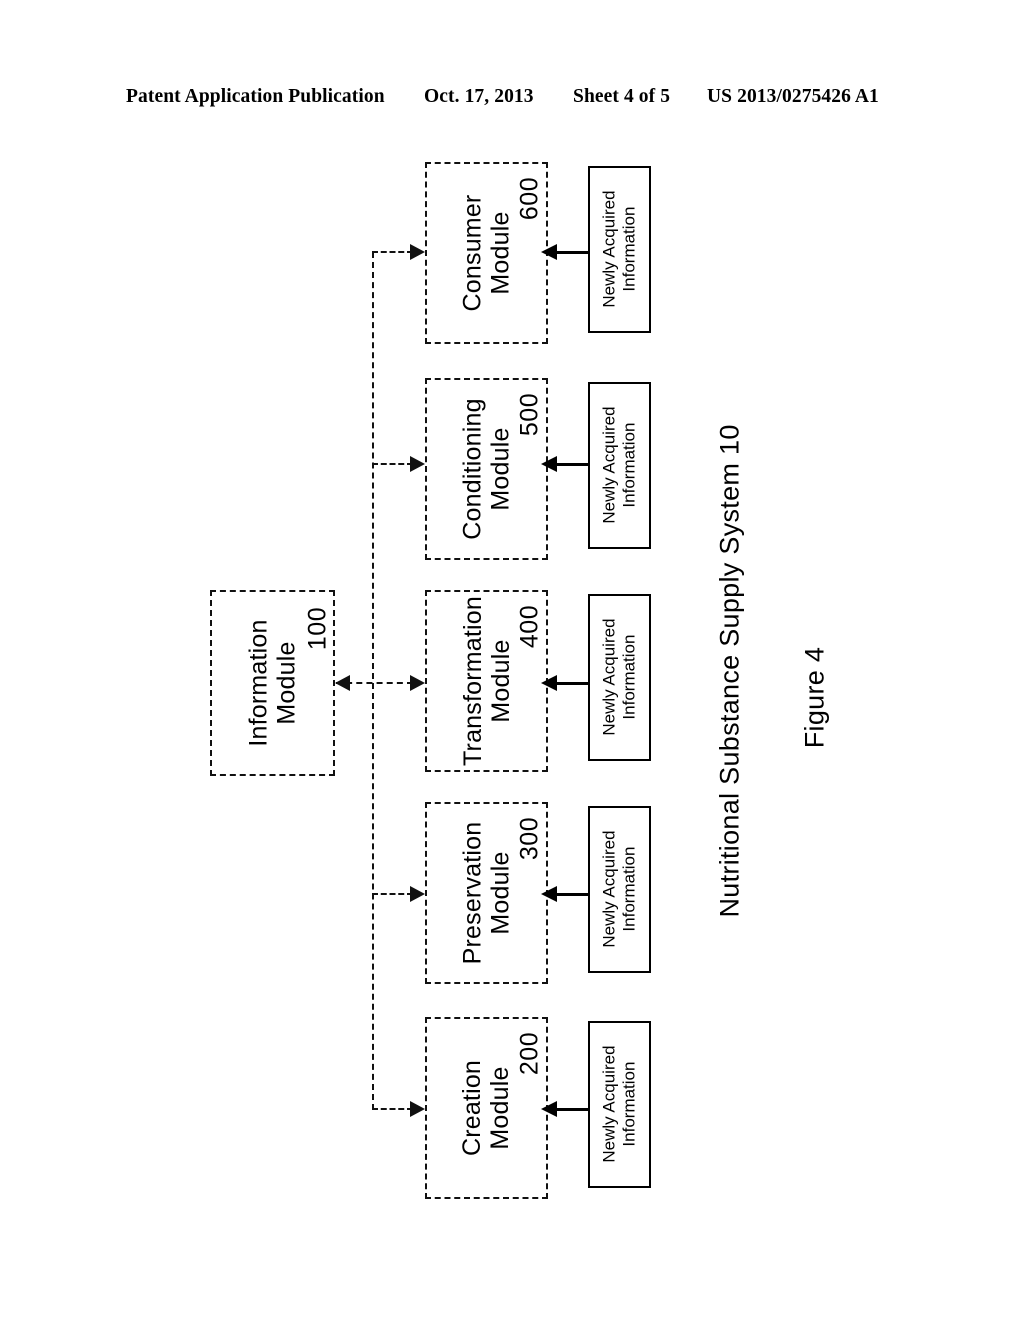 Image resolution: width=1024 pixels, height=1320 pixels. I want to click on nai-conditioning-content: Newly Acquired Information, so click(619, 465).